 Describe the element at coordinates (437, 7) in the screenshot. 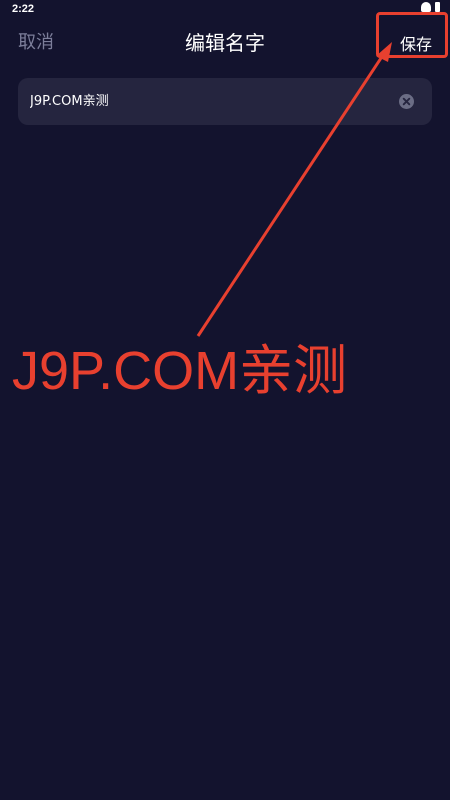

I see `battery-icon` at that location.